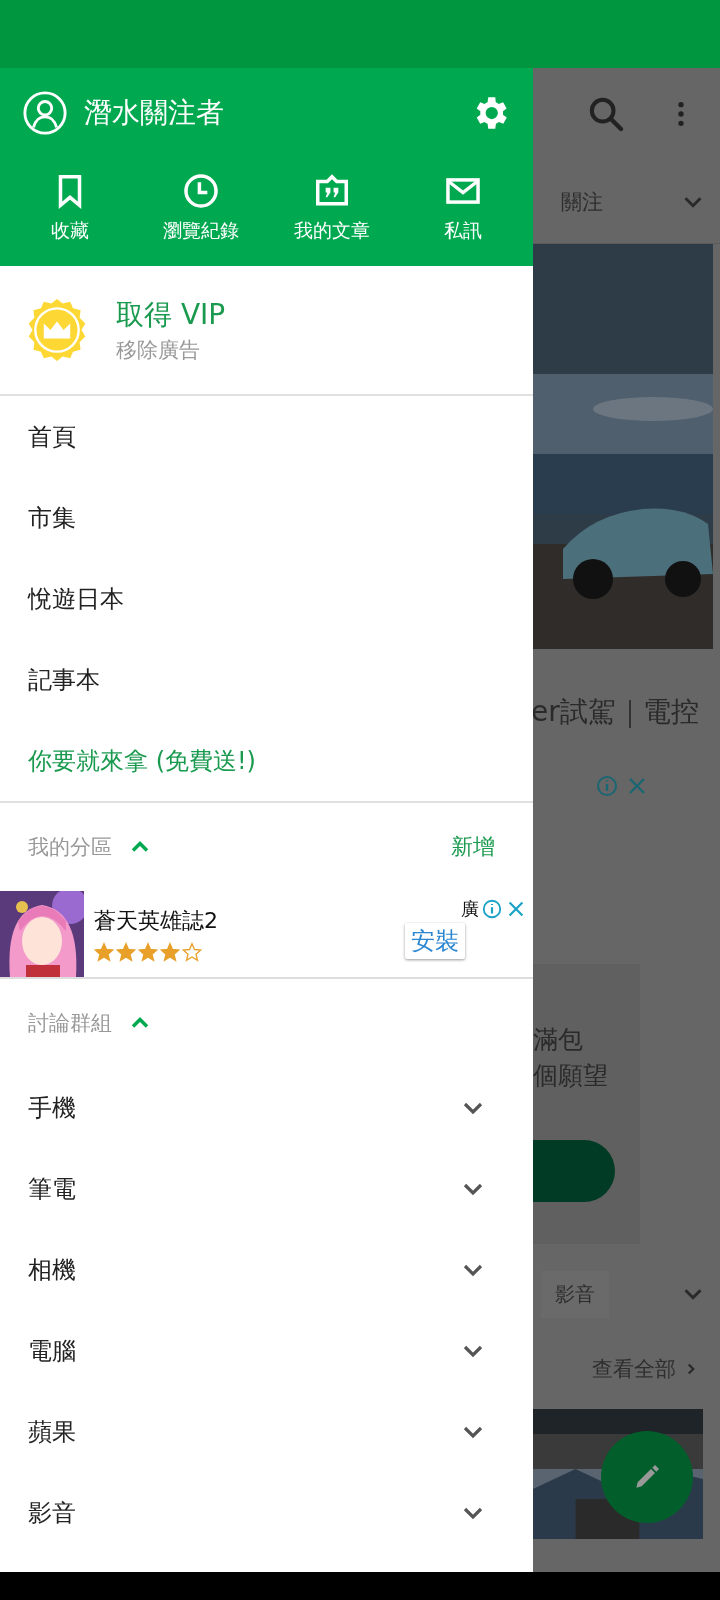 The height and width of the screenshot is (1600, 720). What do you see at coordinates (575, 1294) in the screenshot?
I see `category-chip: 影音` at bounding box center [575, 1294].